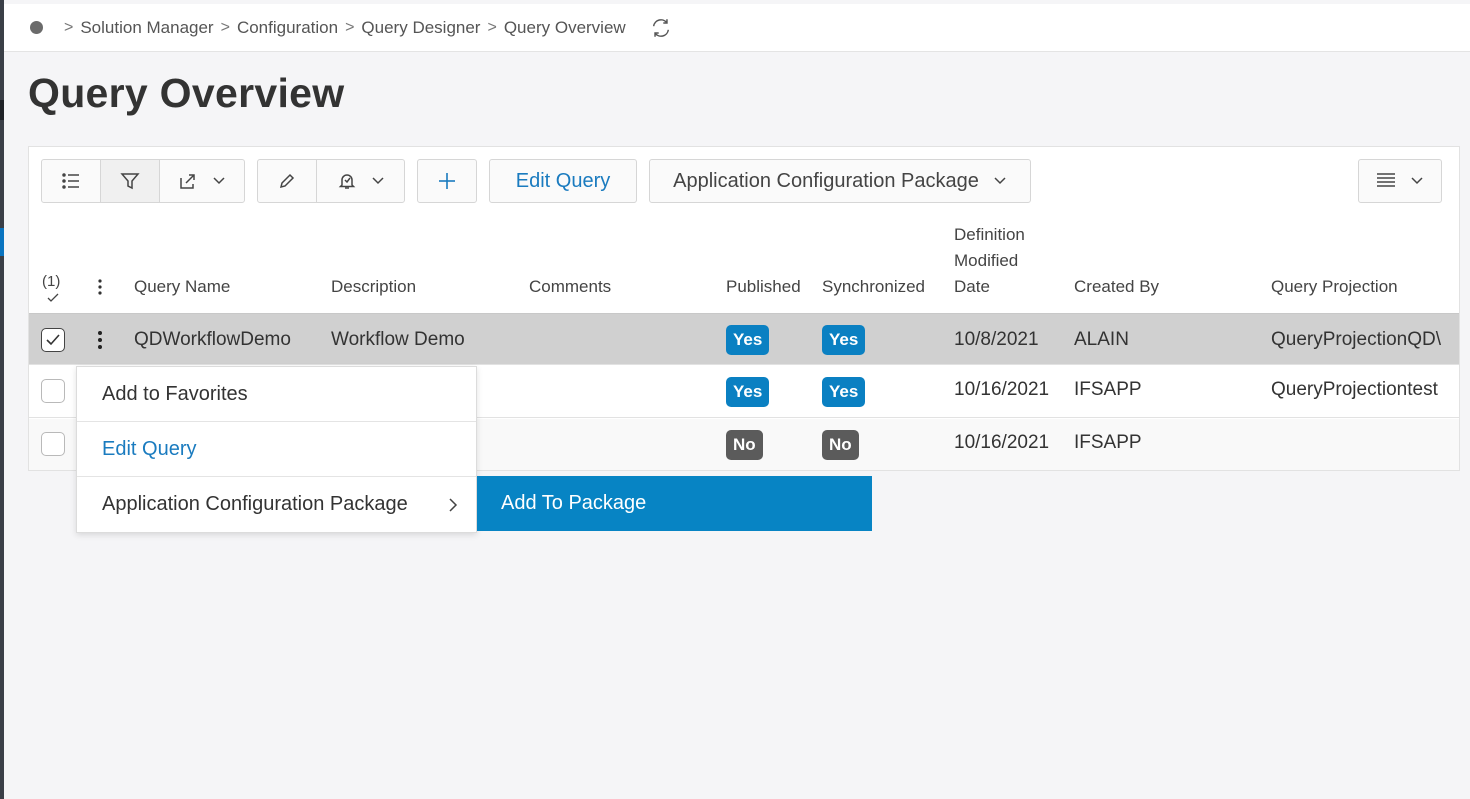 The width and height of the screenshot is (1470, 799). I want to click on pencil-icon, so click(287, 181).